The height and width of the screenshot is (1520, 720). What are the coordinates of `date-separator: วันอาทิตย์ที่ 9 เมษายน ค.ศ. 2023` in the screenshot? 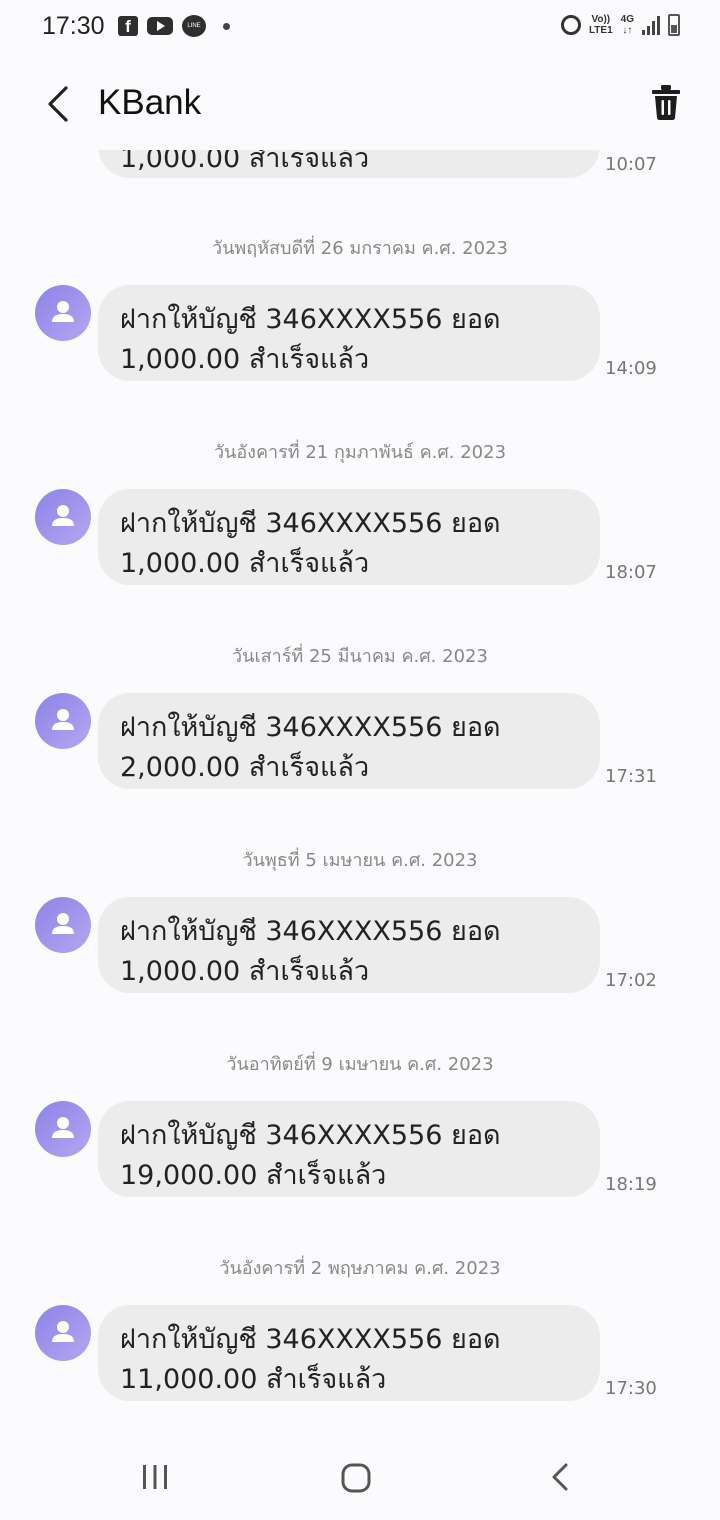 It's located at (360, 1064).